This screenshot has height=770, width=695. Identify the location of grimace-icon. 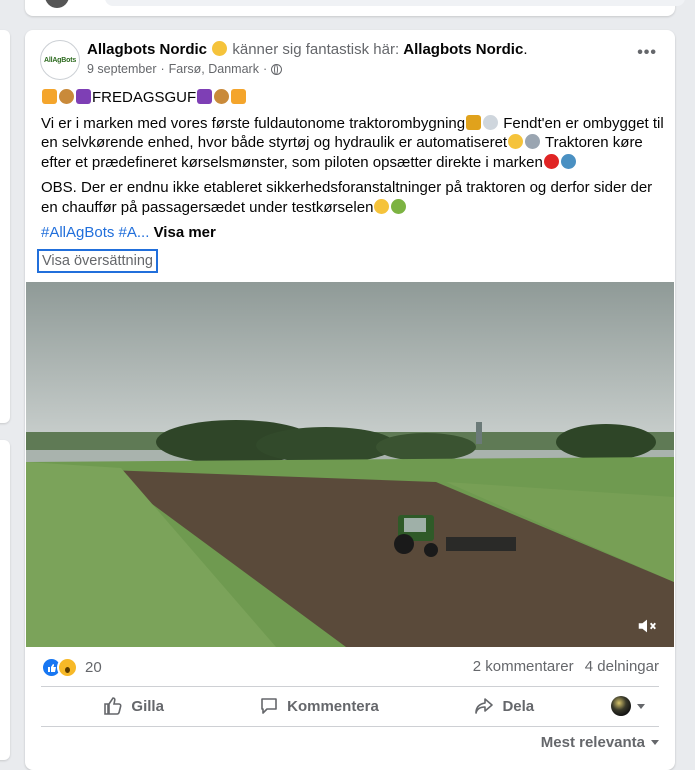
(382, 206).